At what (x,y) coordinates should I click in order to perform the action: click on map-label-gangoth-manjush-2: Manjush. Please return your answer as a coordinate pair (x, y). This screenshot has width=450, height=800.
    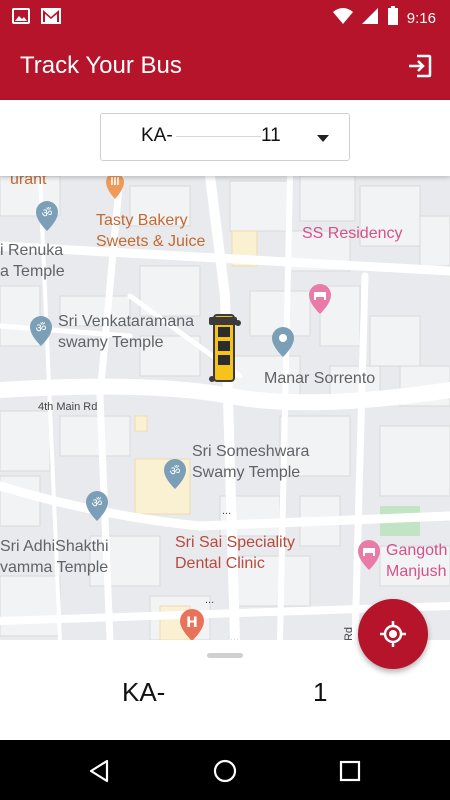
    Looking at the image, I should click on (416, 572).